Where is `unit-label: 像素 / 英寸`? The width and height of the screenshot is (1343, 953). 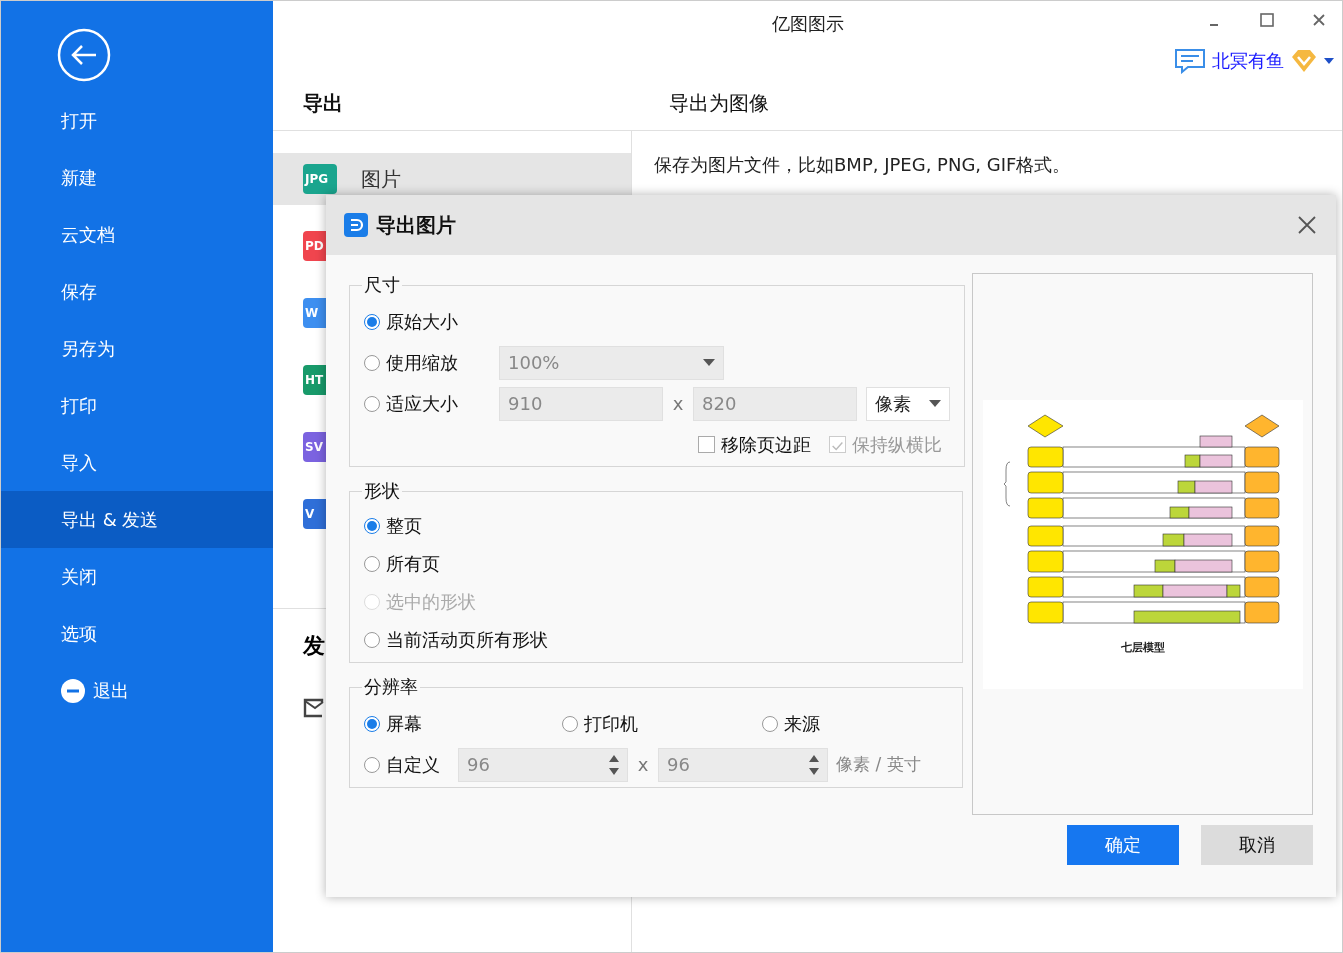 unit-label: 像素 / 英寸 is located at coordinates (878, 764).